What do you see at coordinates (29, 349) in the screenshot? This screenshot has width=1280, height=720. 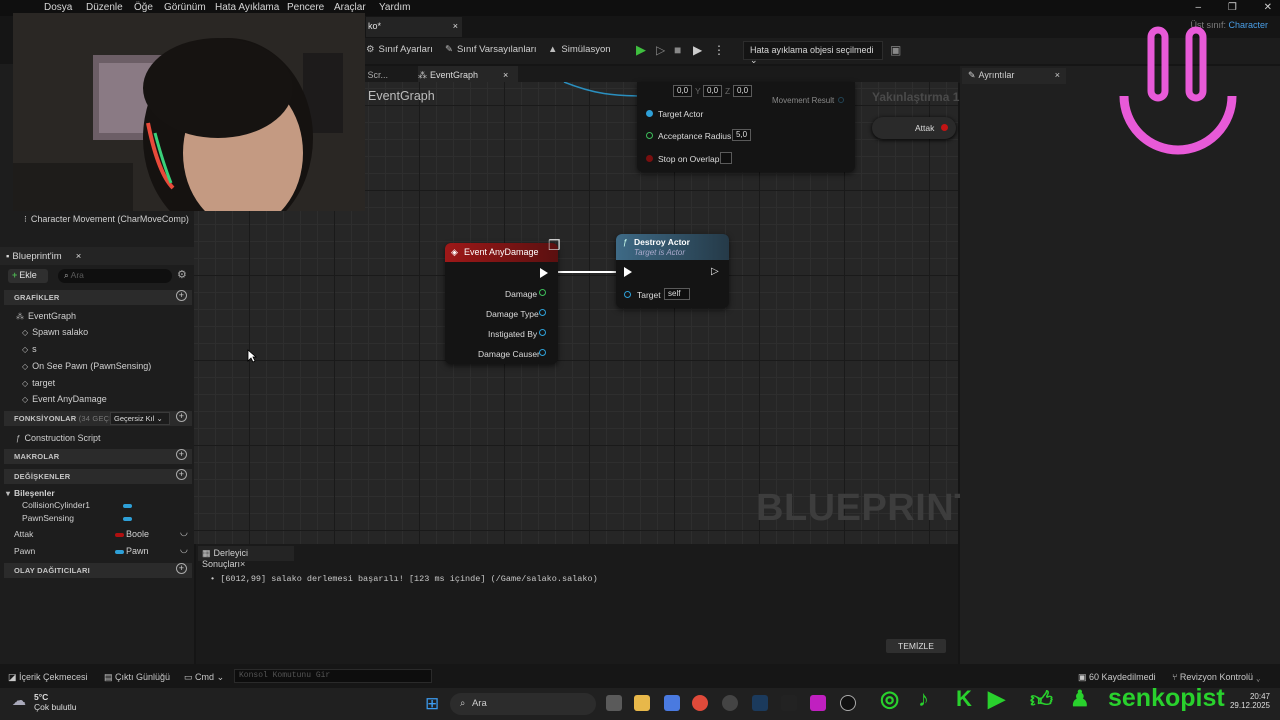 I see `tree-item-event: ◇ s` at bounding box center [29, 349].